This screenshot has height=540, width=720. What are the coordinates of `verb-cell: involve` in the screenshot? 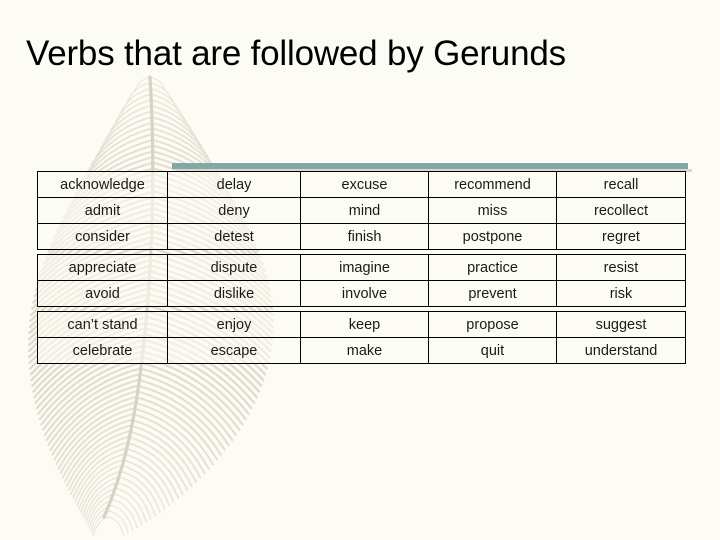 It's located at (364, 293).